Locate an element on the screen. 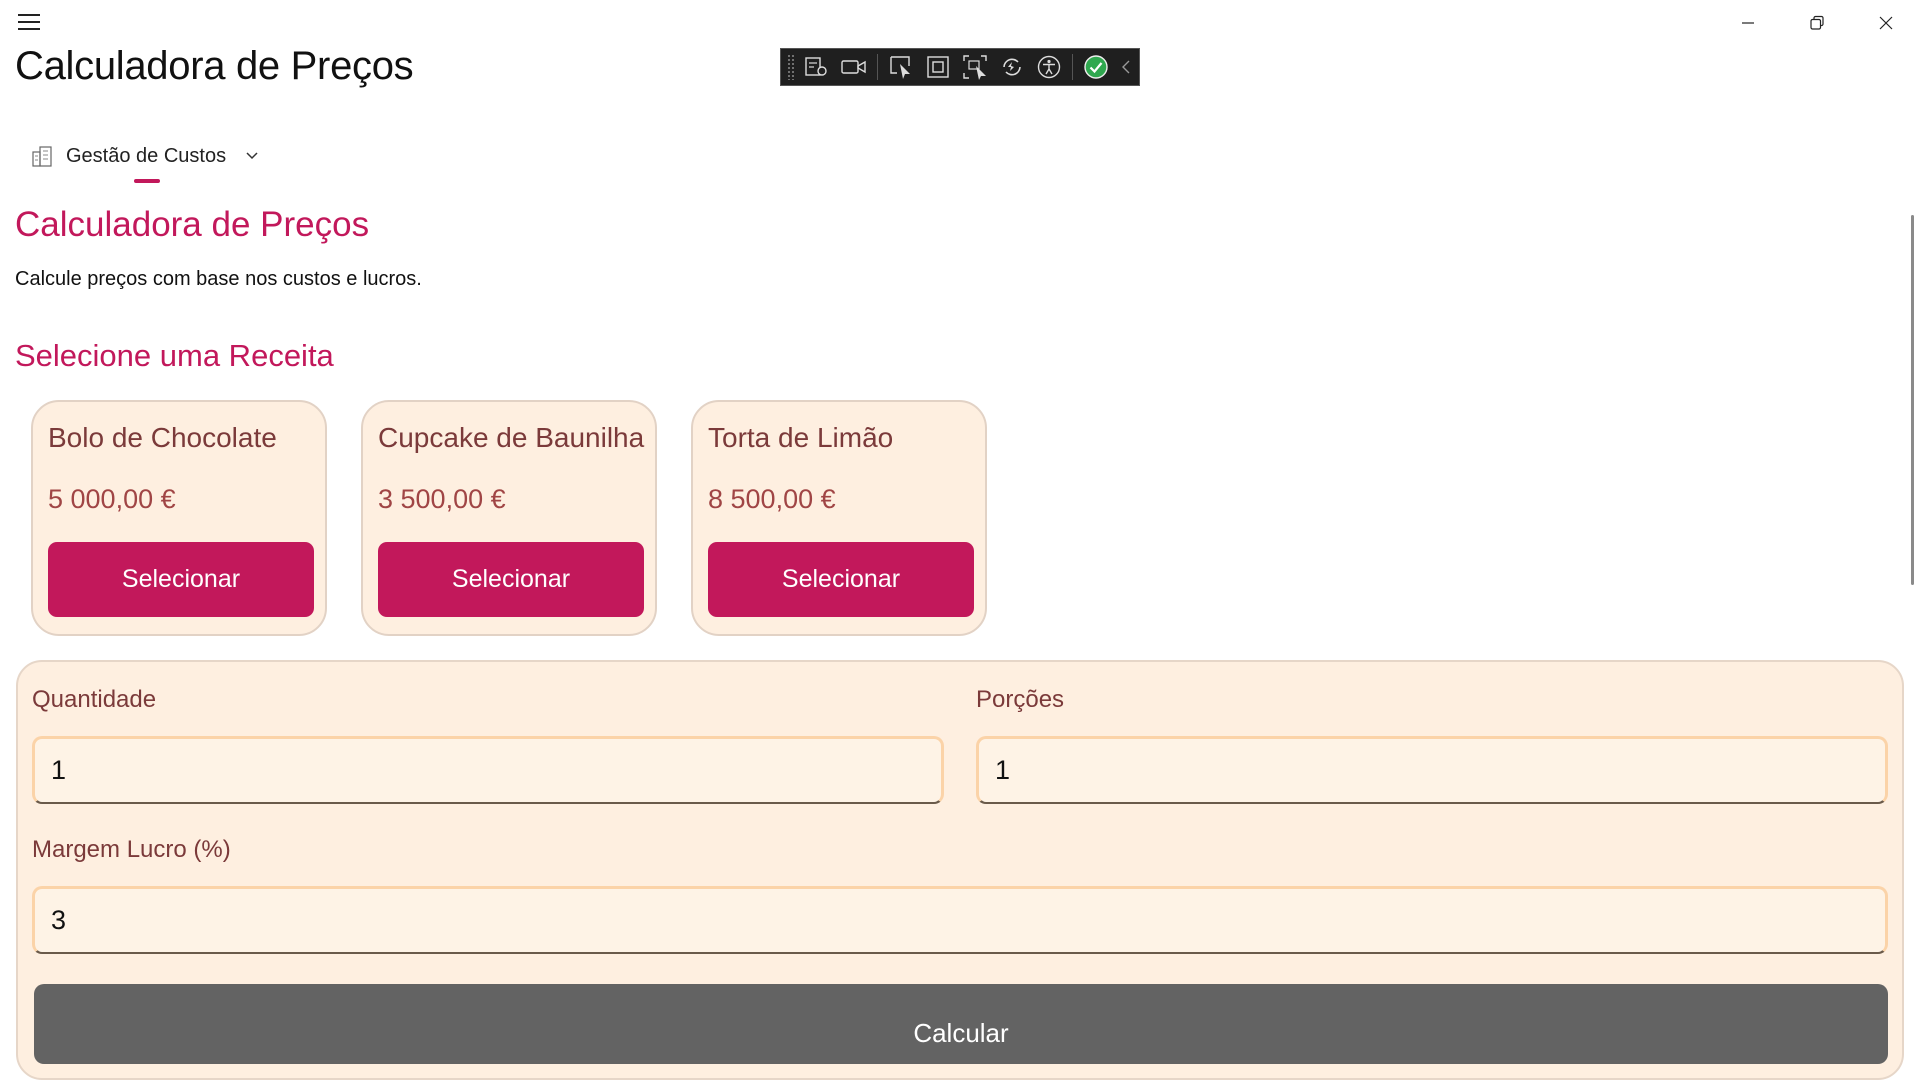  chevron-left-icon is located at coordinates (1126, 67).